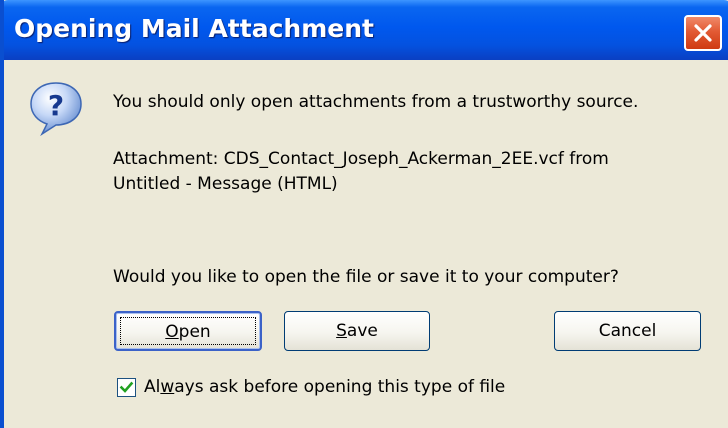 This screenshot has height=428, width=728. I want to click on always-ask-checkbox, so click(126, 387).